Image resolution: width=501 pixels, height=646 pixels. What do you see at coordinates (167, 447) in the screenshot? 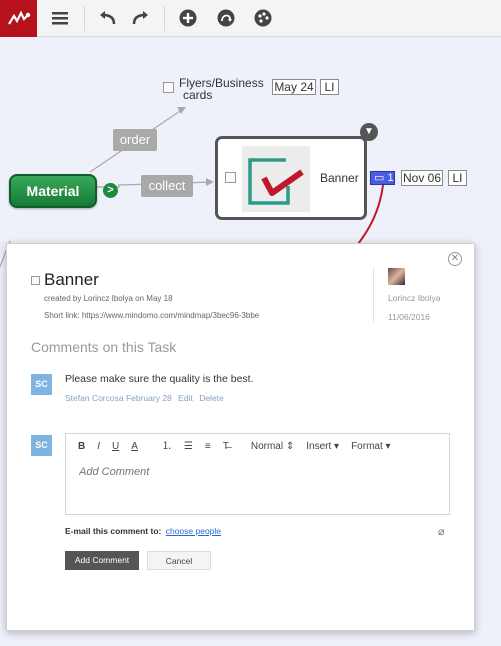
I see `numbered-list-icon: ⒈` at bounding box center [167, 447].